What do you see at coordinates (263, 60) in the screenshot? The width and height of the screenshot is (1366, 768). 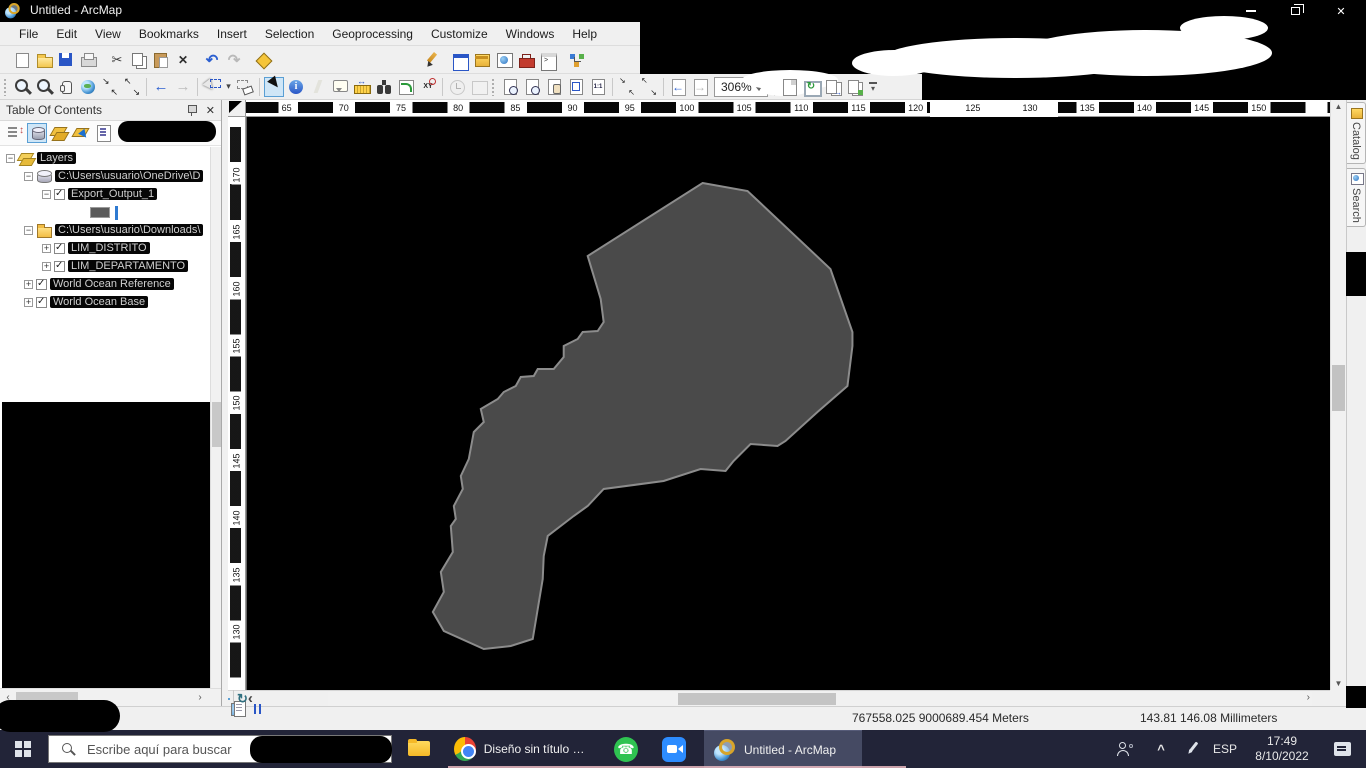 I see `add-data-button: +` at bounding box center [263, 60].